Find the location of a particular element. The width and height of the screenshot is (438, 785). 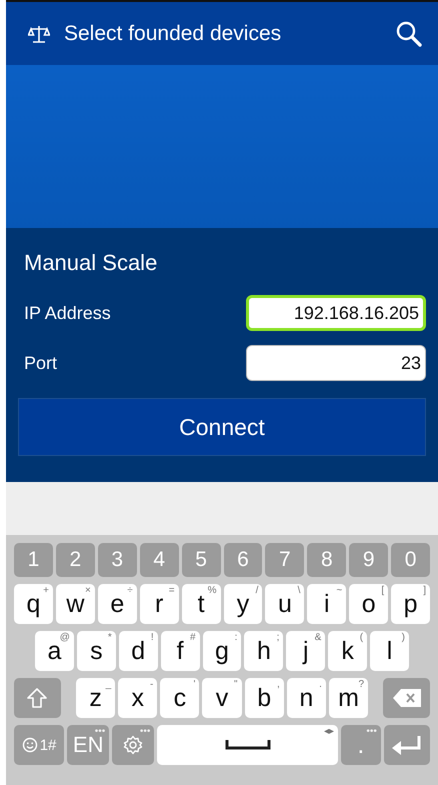

app-title: Select founded devices is located at coordinates (173, 34).